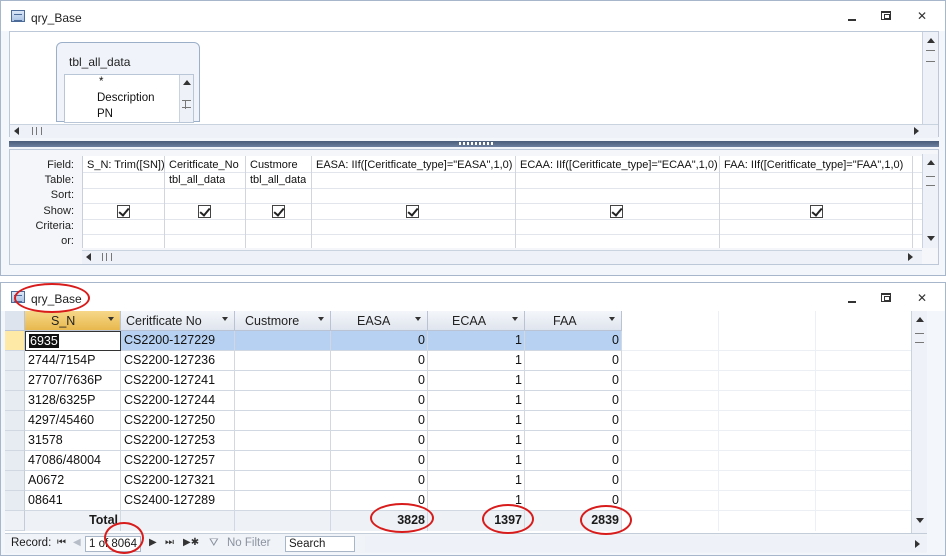  What do you see at coordinates (477, 143) in the screenshot?
I see `splitter-grip-icon` at bounding box center [477, 143].